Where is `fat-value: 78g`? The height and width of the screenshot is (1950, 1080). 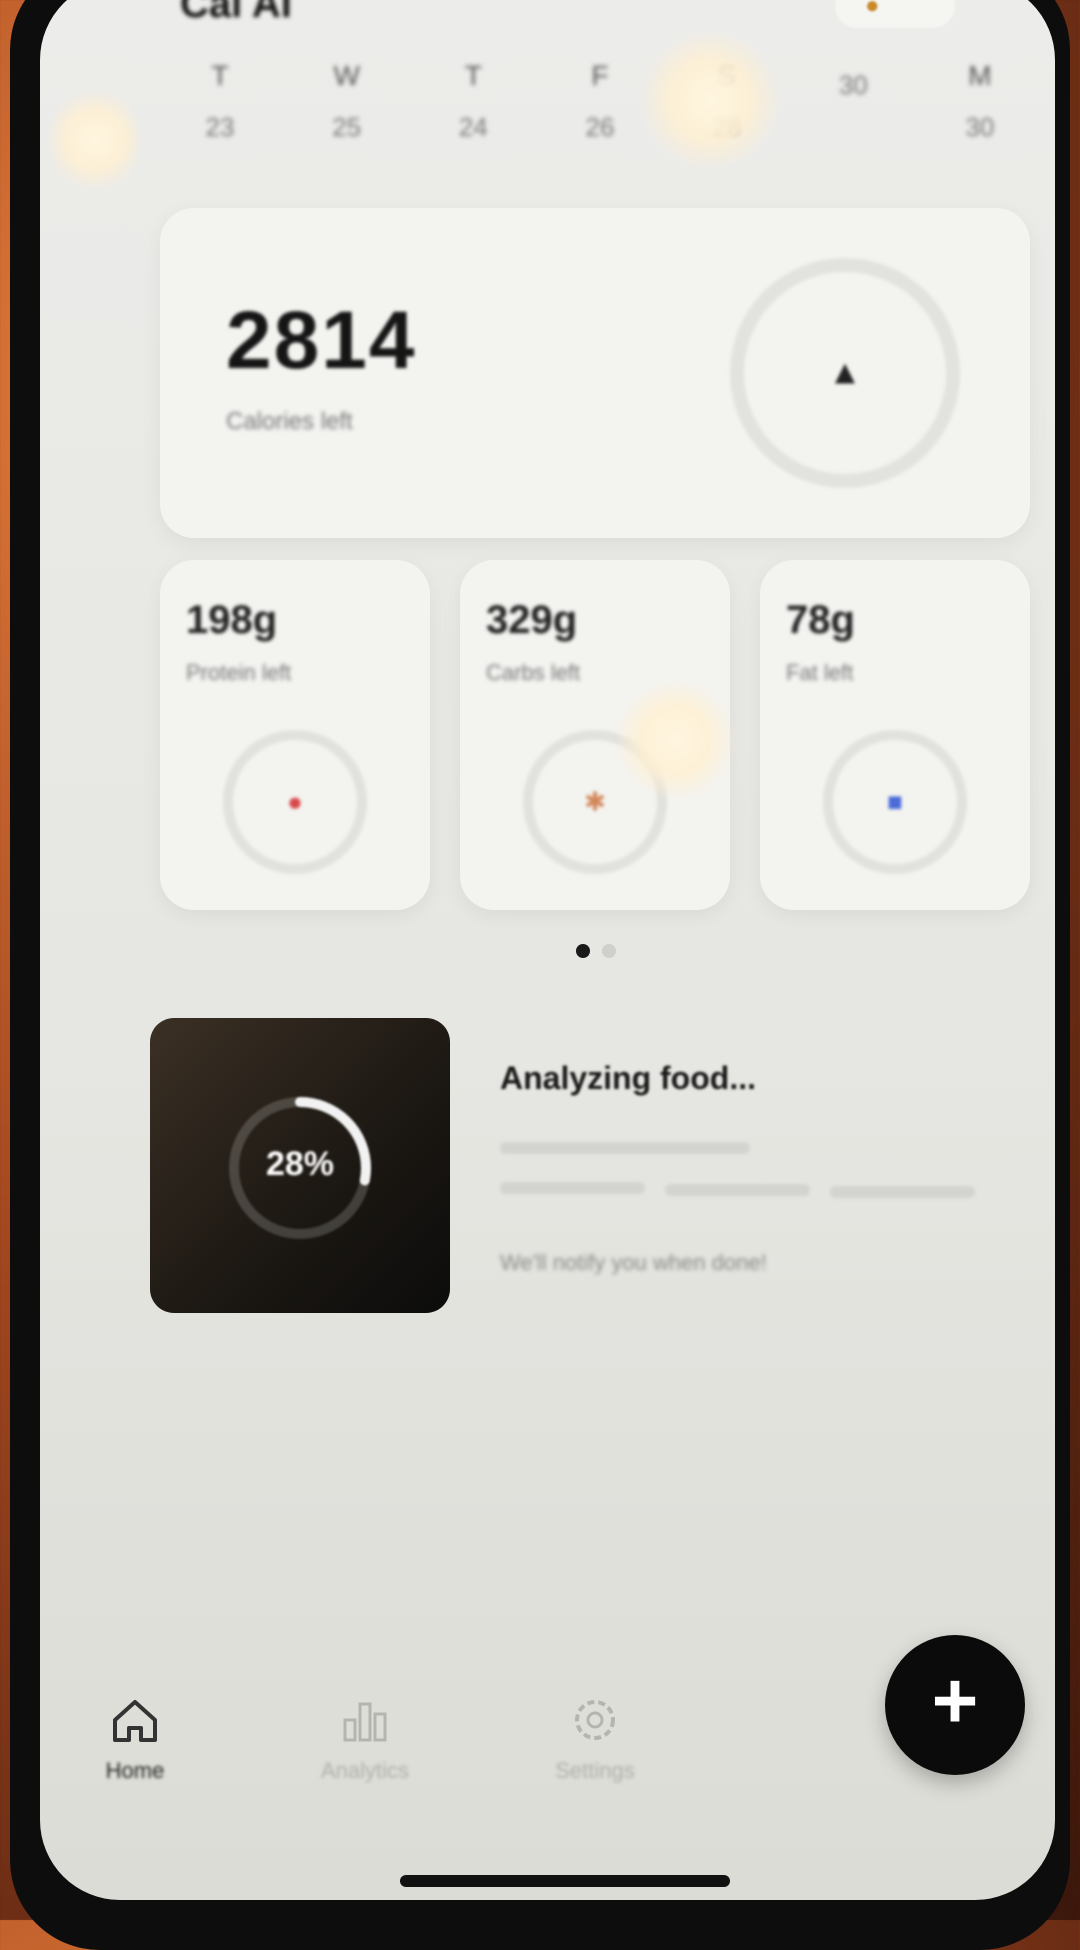 fat-value: 78g is located at coordinates (820, 620).